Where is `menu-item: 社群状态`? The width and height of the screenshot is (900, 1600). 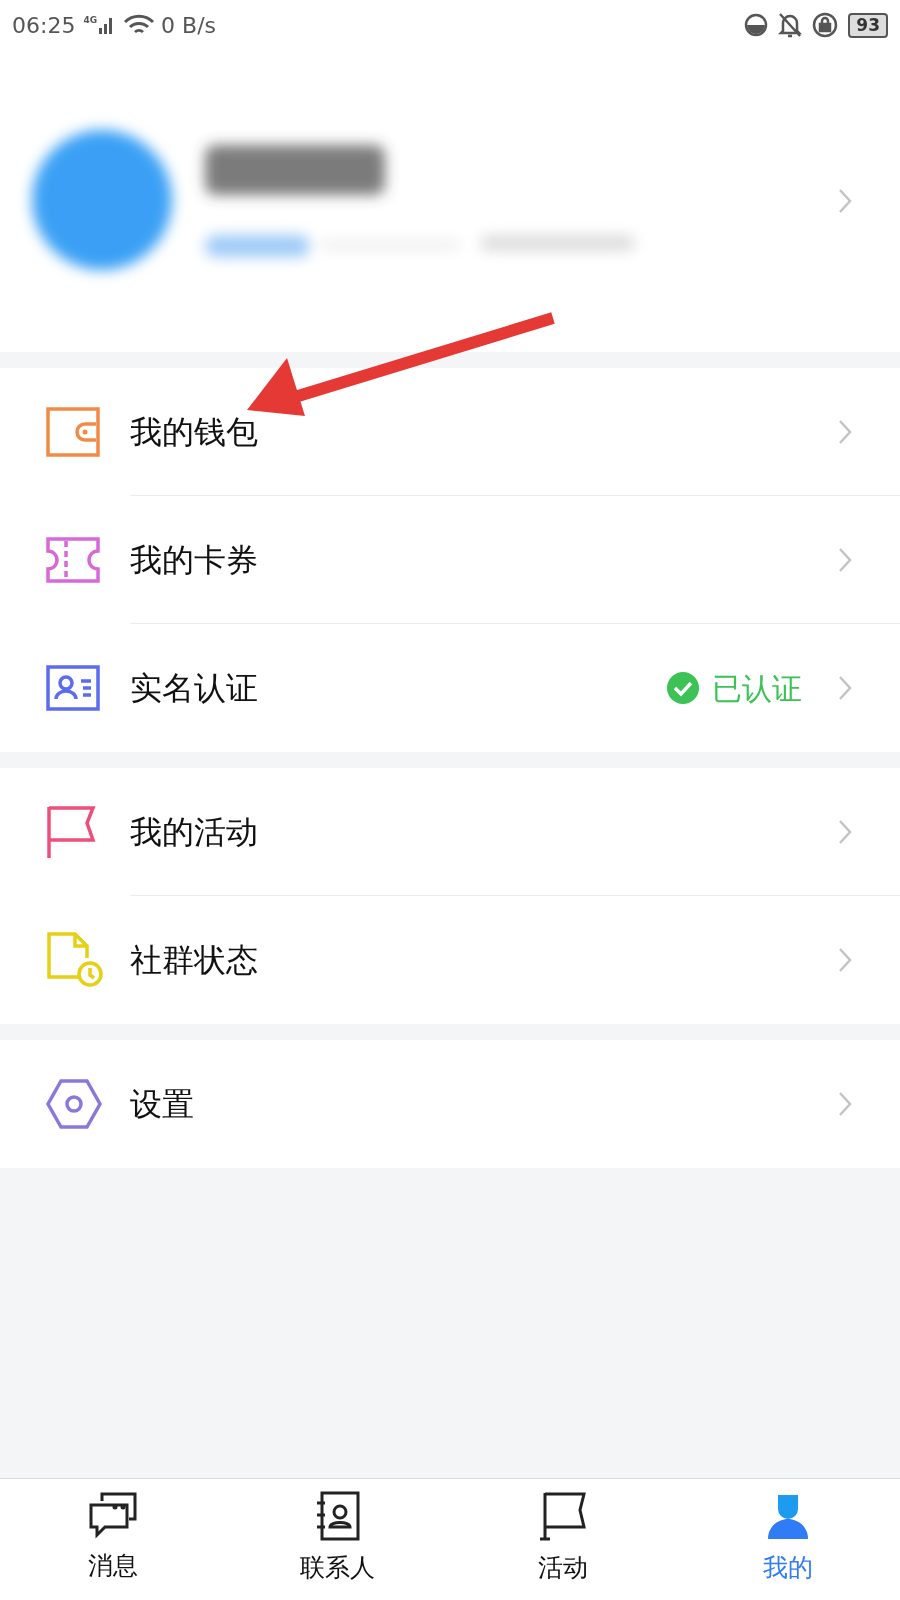 menu-item: 社群状态 is located at coordinates (450, 960).